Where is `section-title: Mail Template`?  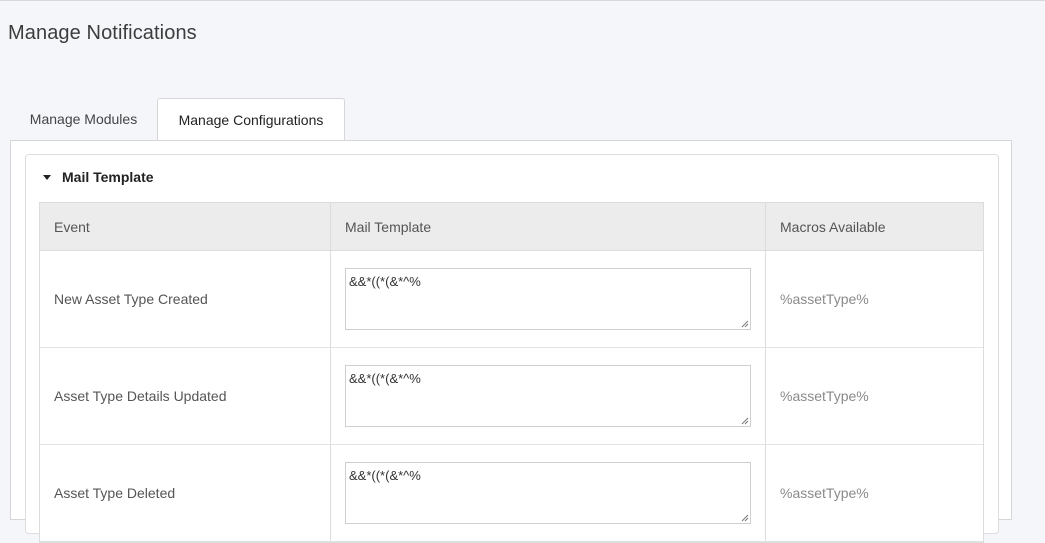 section-title: Mail Template is located at coordinates (108, 177).